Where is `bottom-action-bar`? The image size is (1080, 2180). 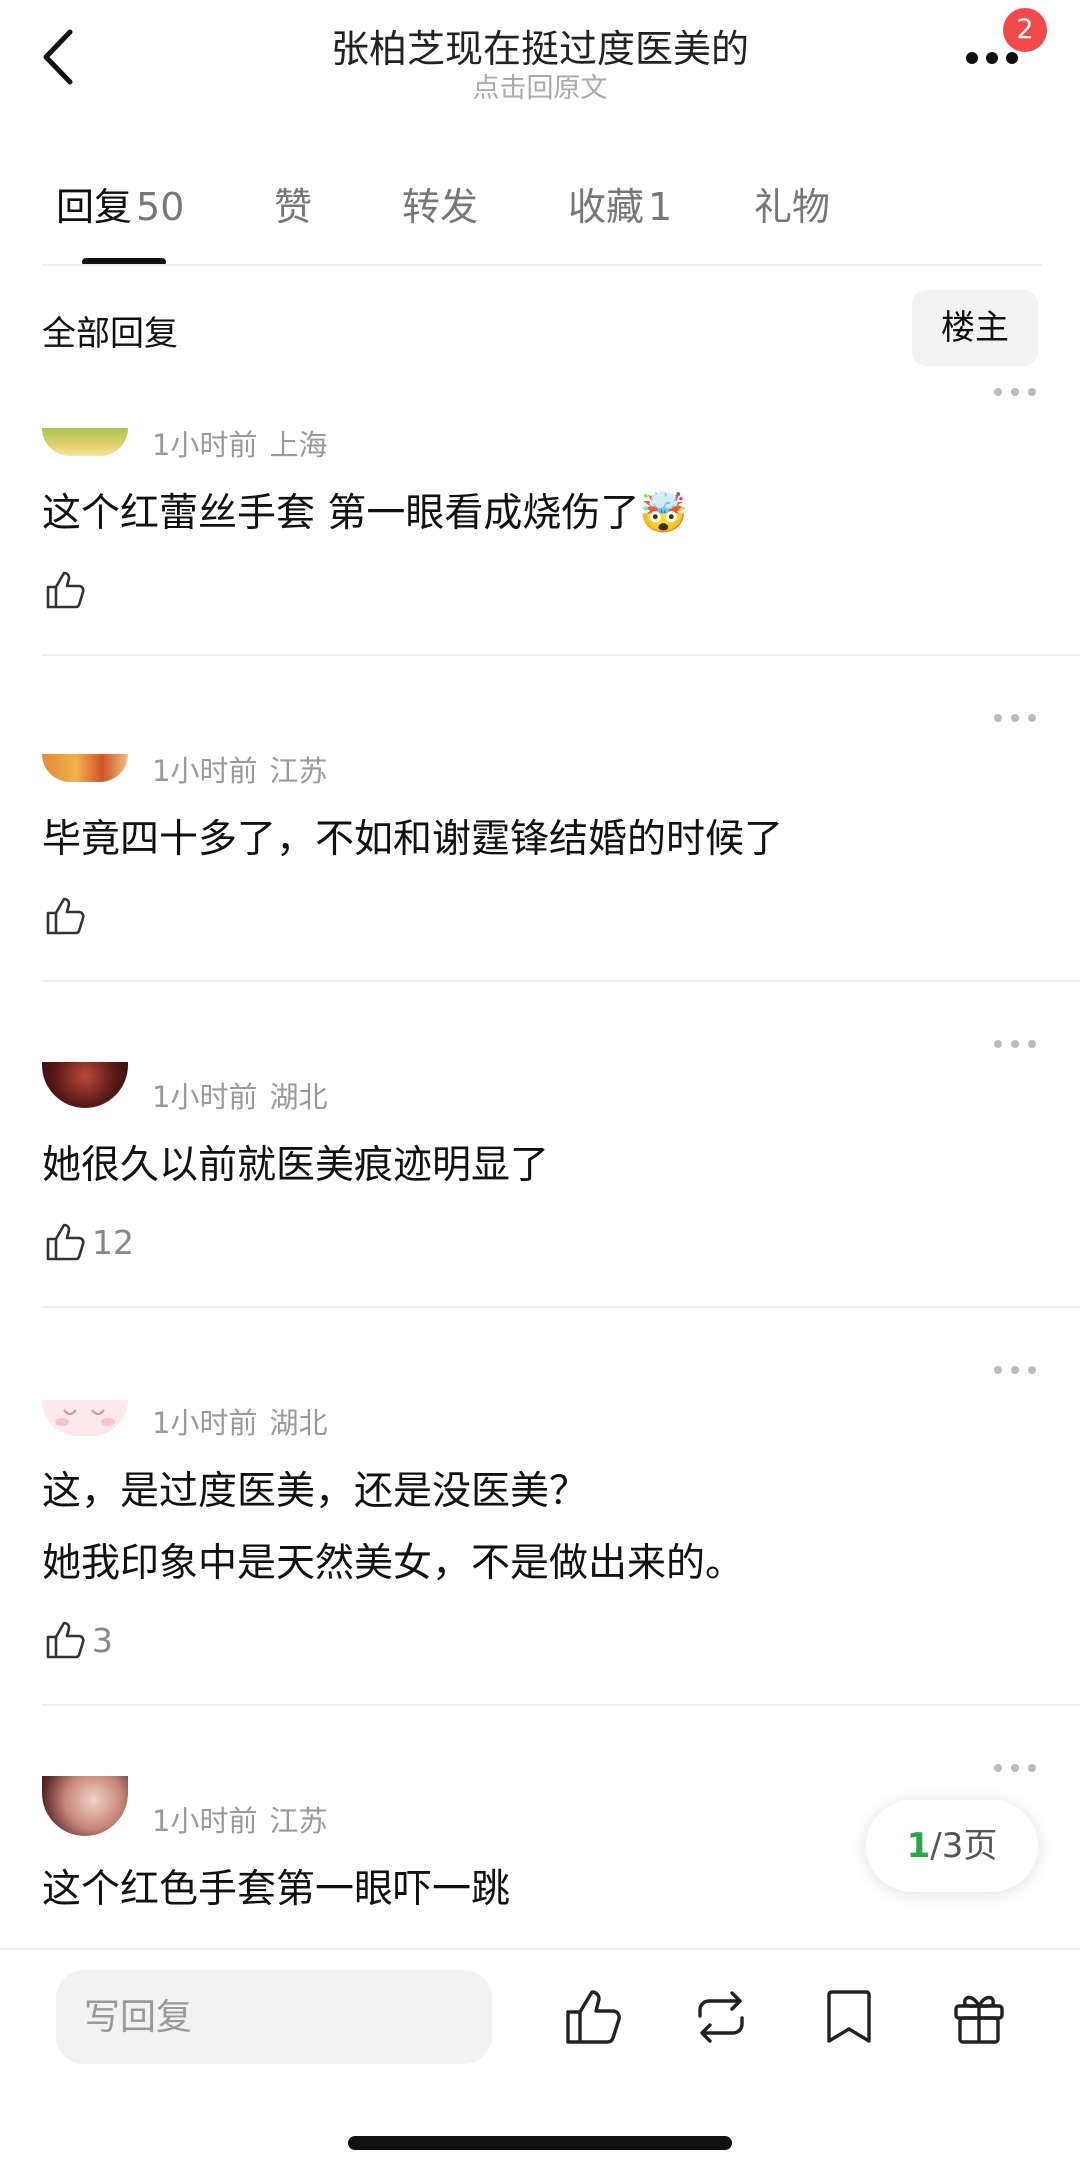 bottom-action-bar is located at coordinates (540, 2064).